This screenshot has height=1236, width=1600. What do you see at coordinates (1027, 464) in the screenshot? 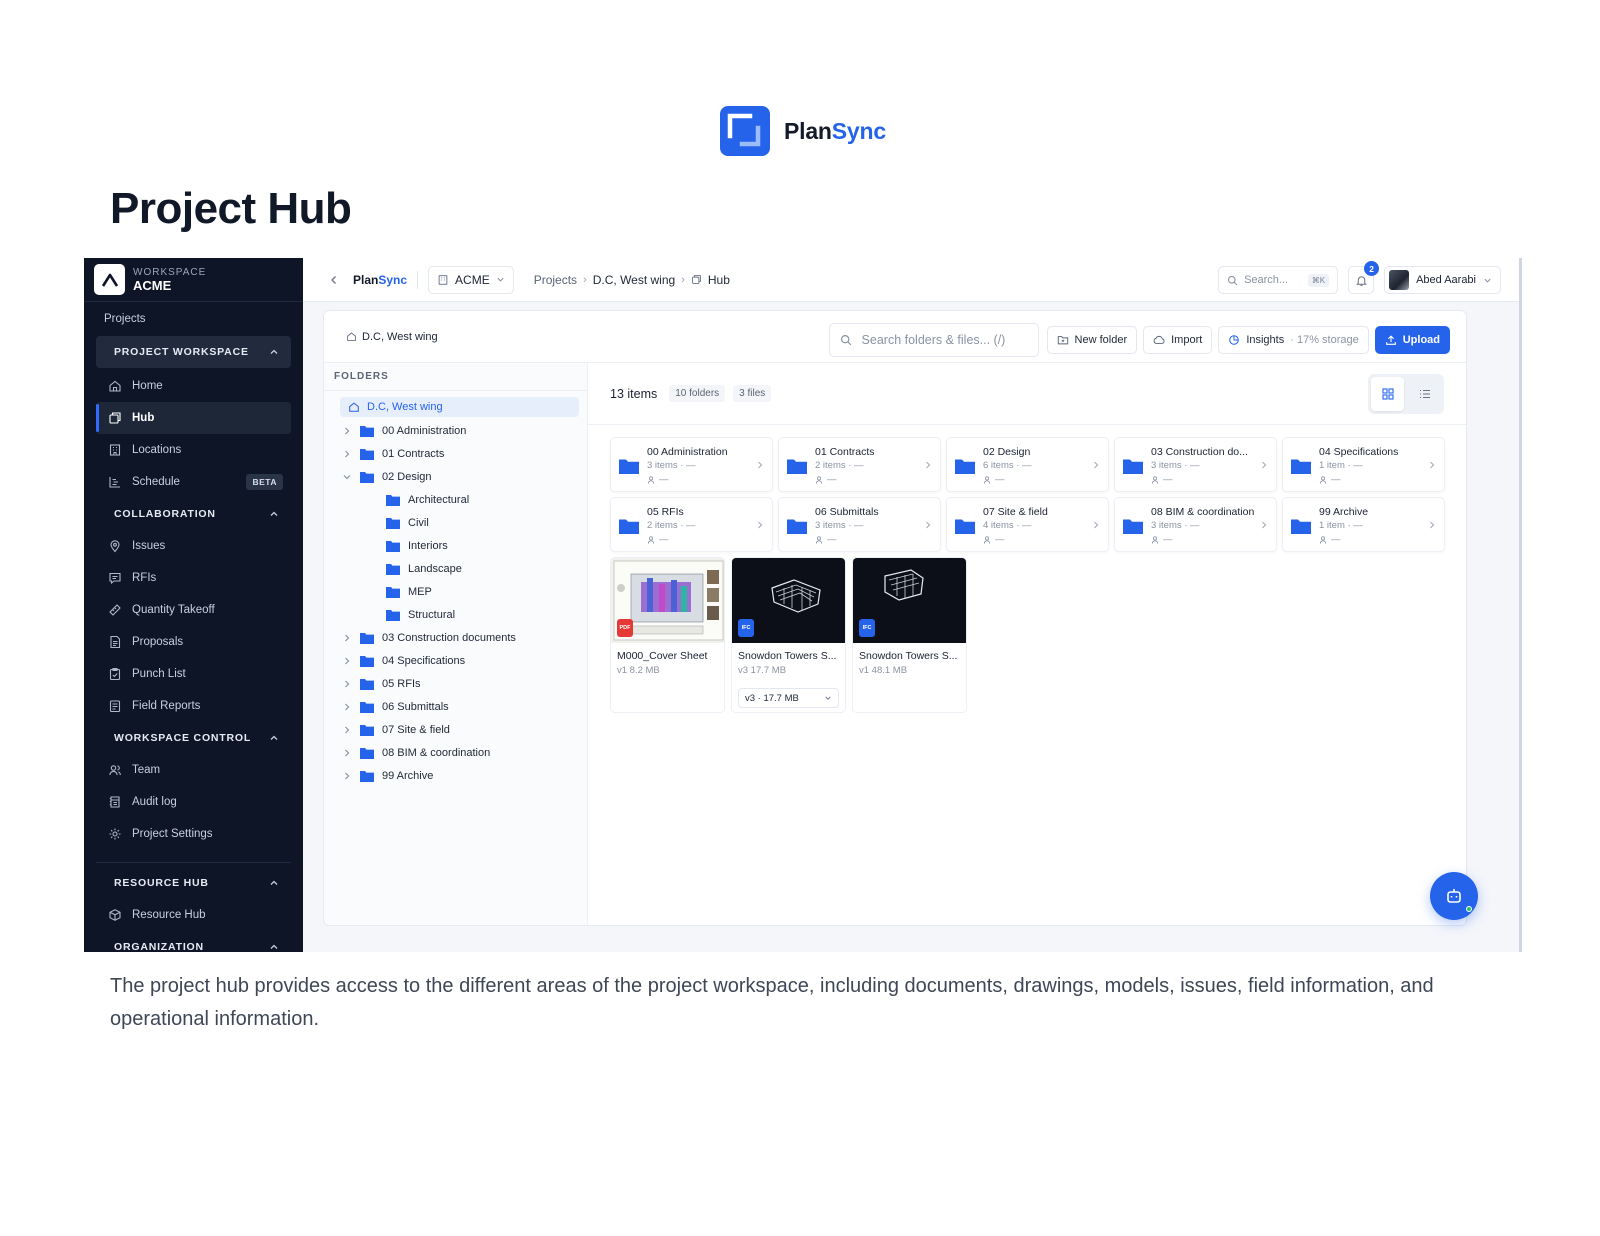
I see `folder-card: 02 Design 6 items · — —` at bounding box center [1027, 464].